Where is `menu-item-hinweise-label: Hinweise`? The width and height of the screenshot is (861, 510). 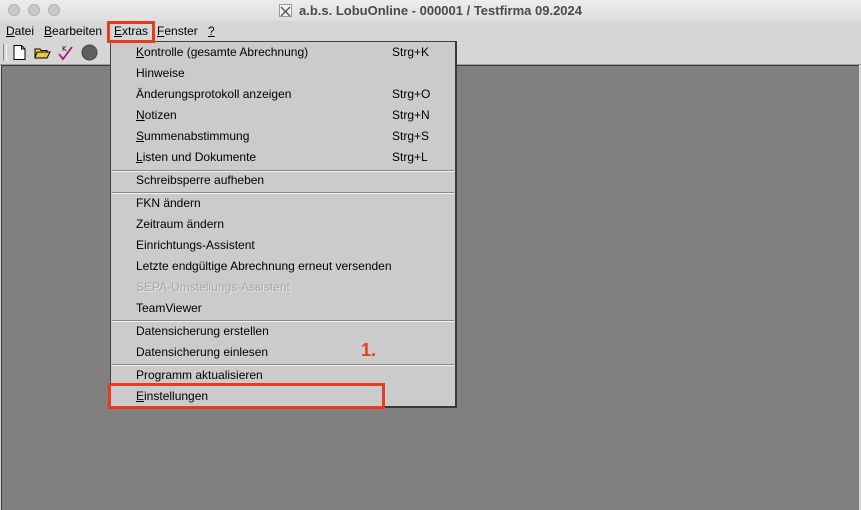
menu-item-hinweise-label: Hinweise is located at coordinates (160, 73).